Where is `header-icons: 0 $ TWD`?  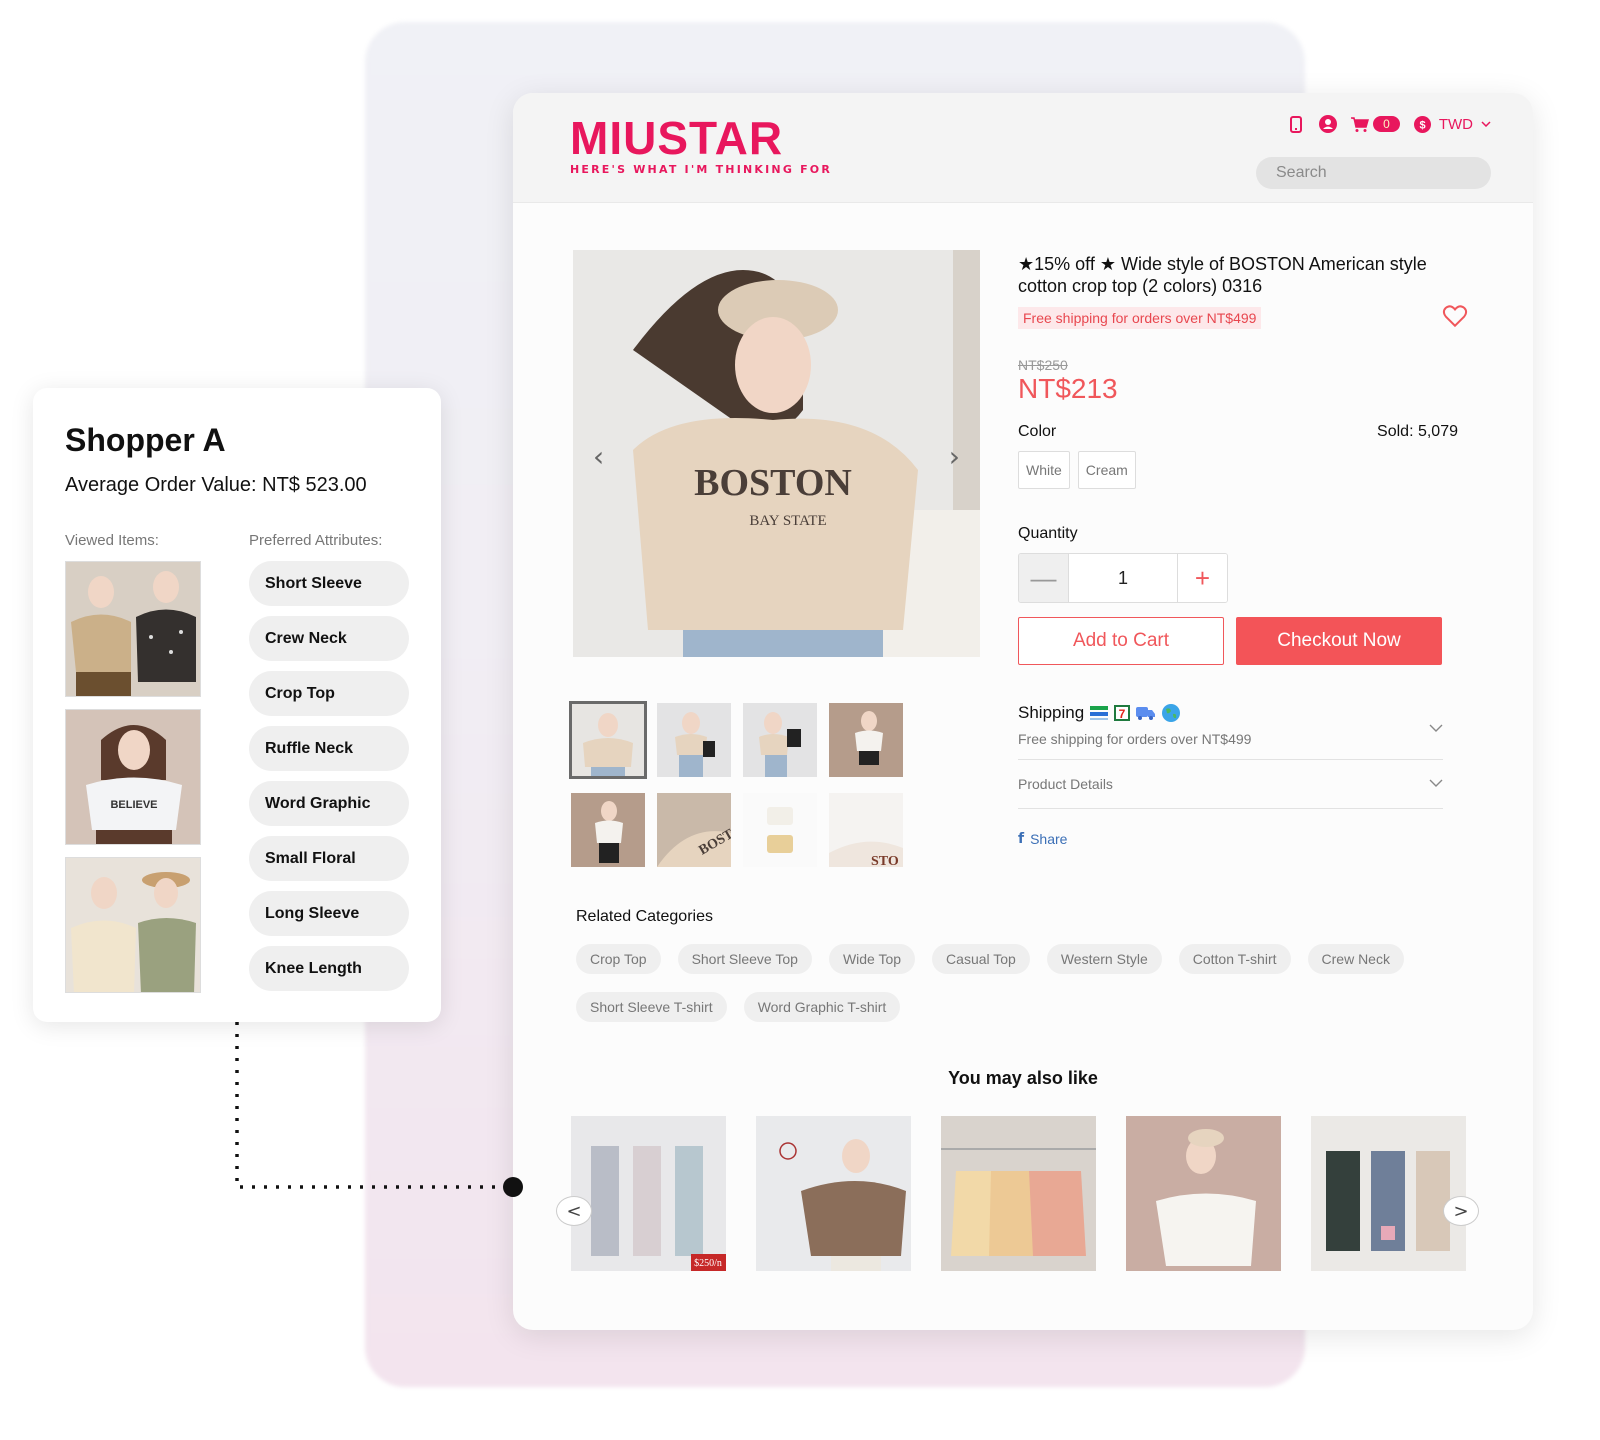 header-icons: 0 $ TWD is located at coordinates (1389, 124).